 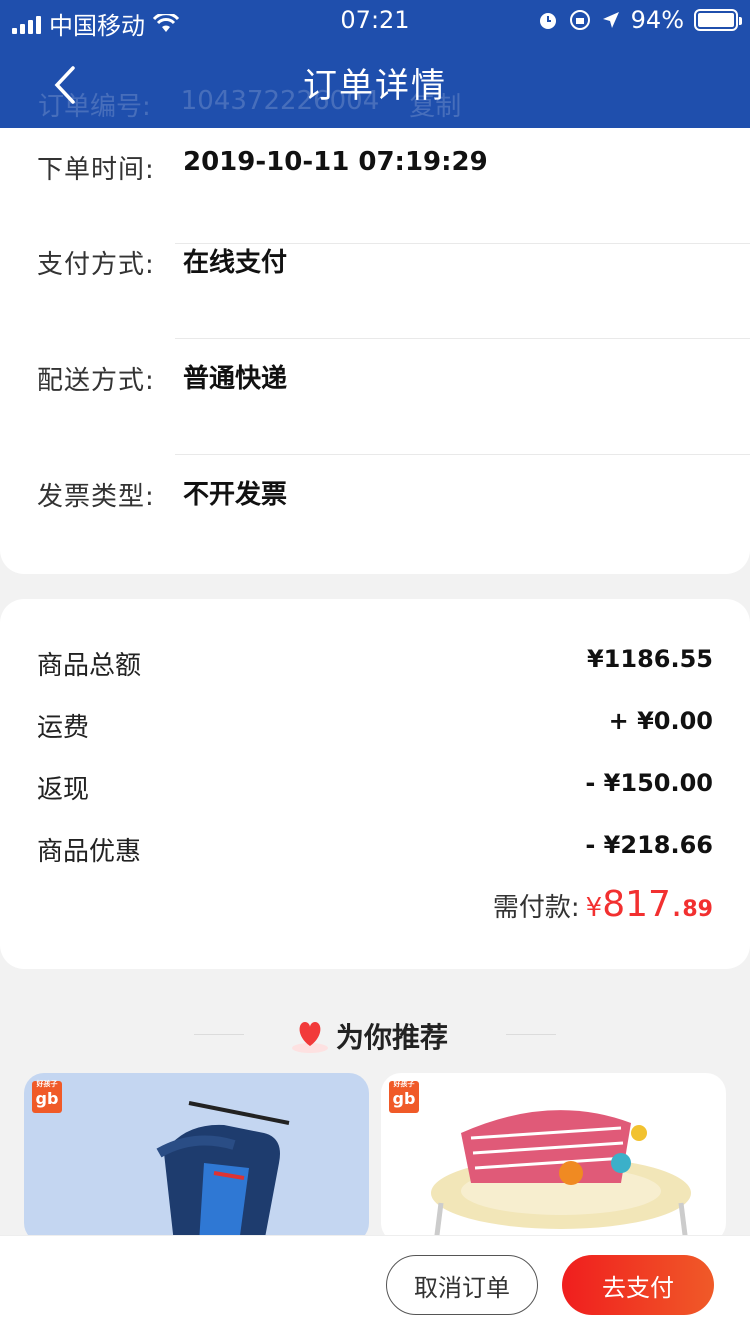 What do you see at coordinates (718, 20) in the screenshot?
I see `battery-icon` at bounding box center [718, 20].